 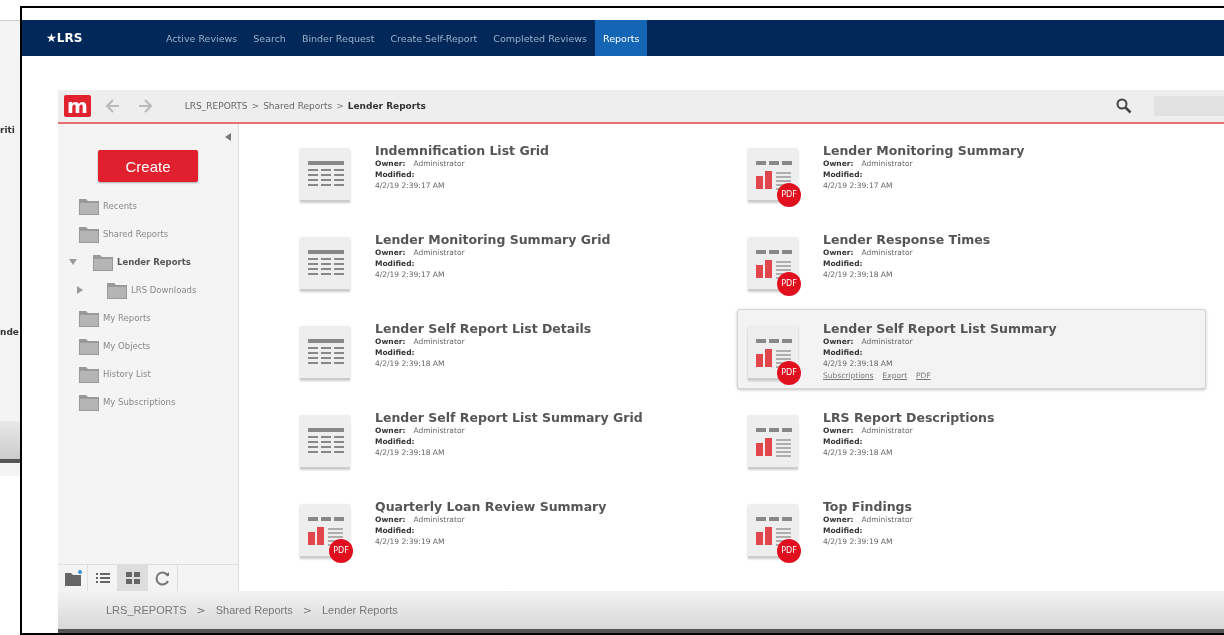 I want to click on view-button, so click(x=133, y=578).